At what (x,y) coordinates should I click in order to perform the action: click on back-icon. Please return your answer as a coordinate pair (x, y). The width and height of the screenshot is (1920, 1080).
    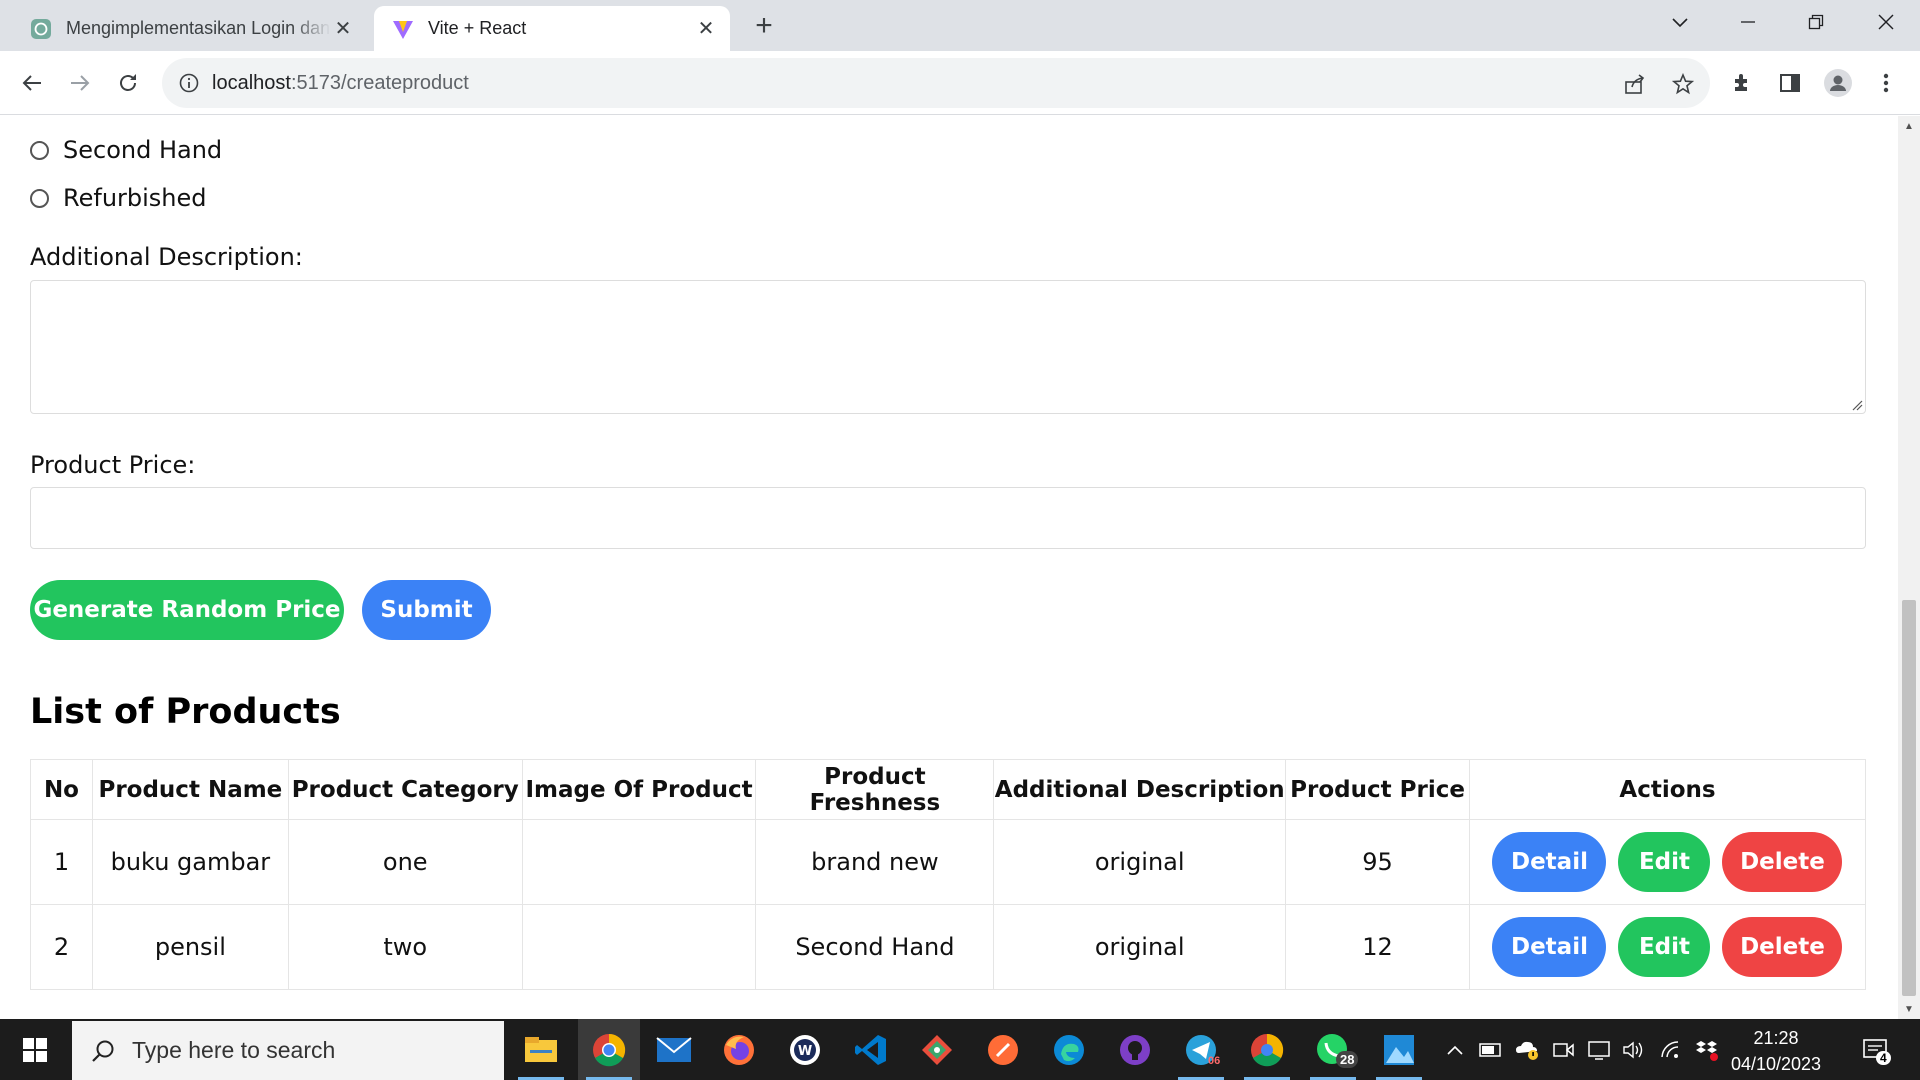
    Looking at the image, I should click on (32, 83).